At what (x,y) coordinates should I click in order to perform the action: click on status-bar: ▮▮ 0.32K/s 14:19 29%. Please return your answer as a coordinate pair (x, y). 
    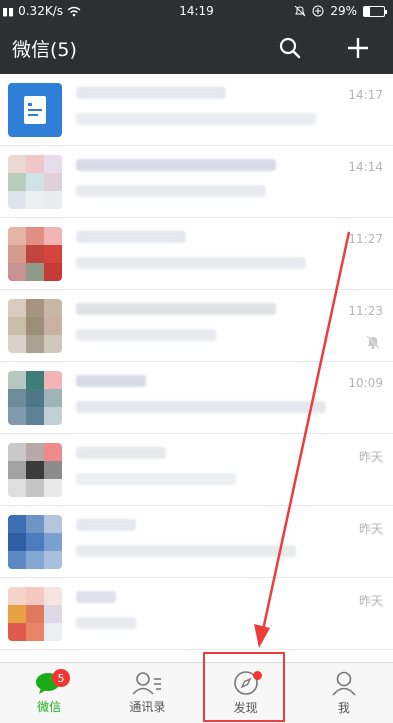
    Looking at the image, I should click on (196, 11).